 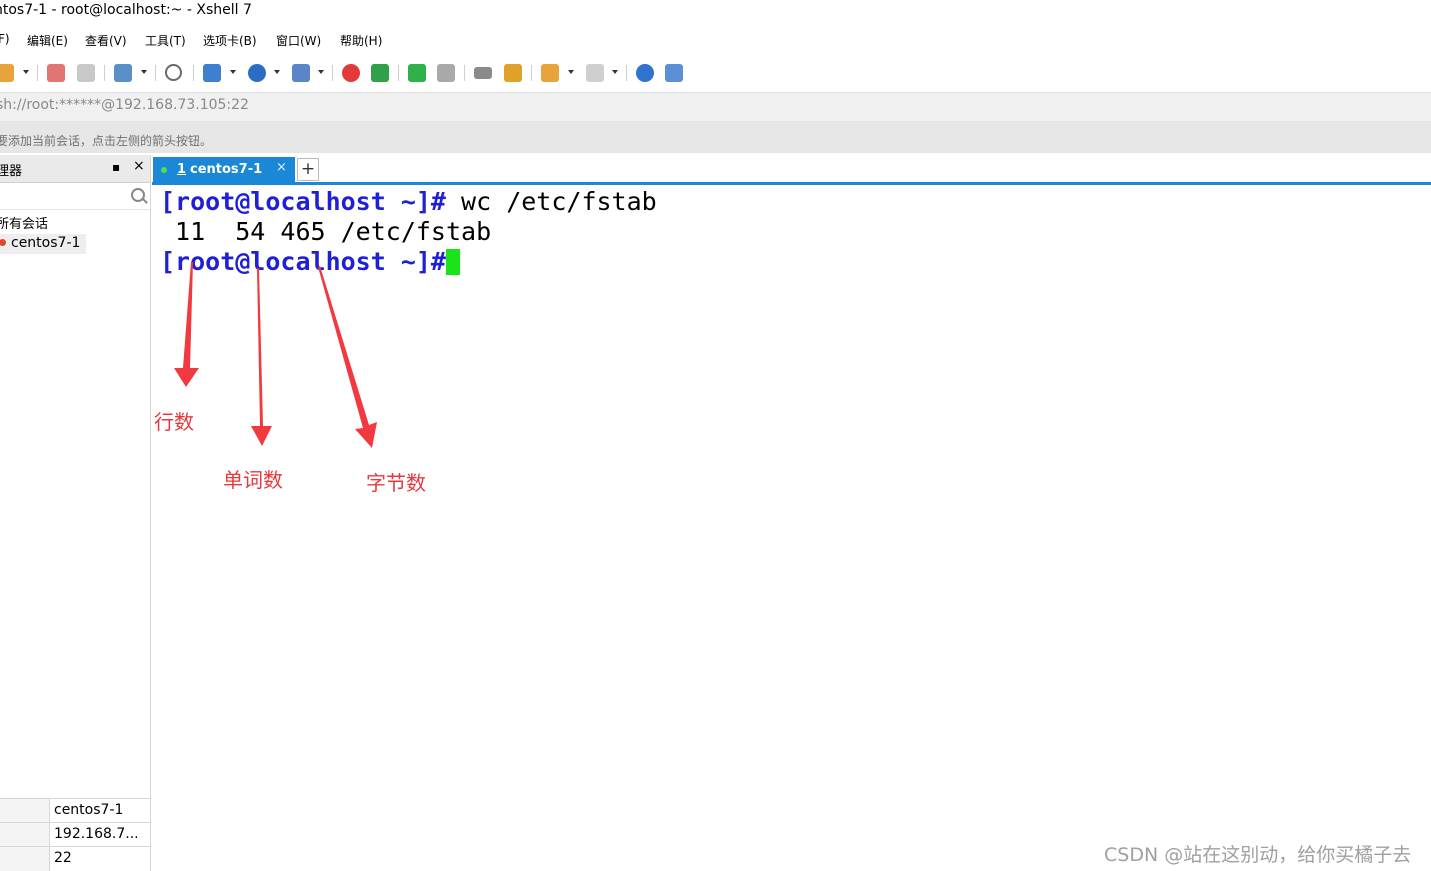 I want to click on terminal-line: [root@localhost ~]#, so click(x=310, y=261).